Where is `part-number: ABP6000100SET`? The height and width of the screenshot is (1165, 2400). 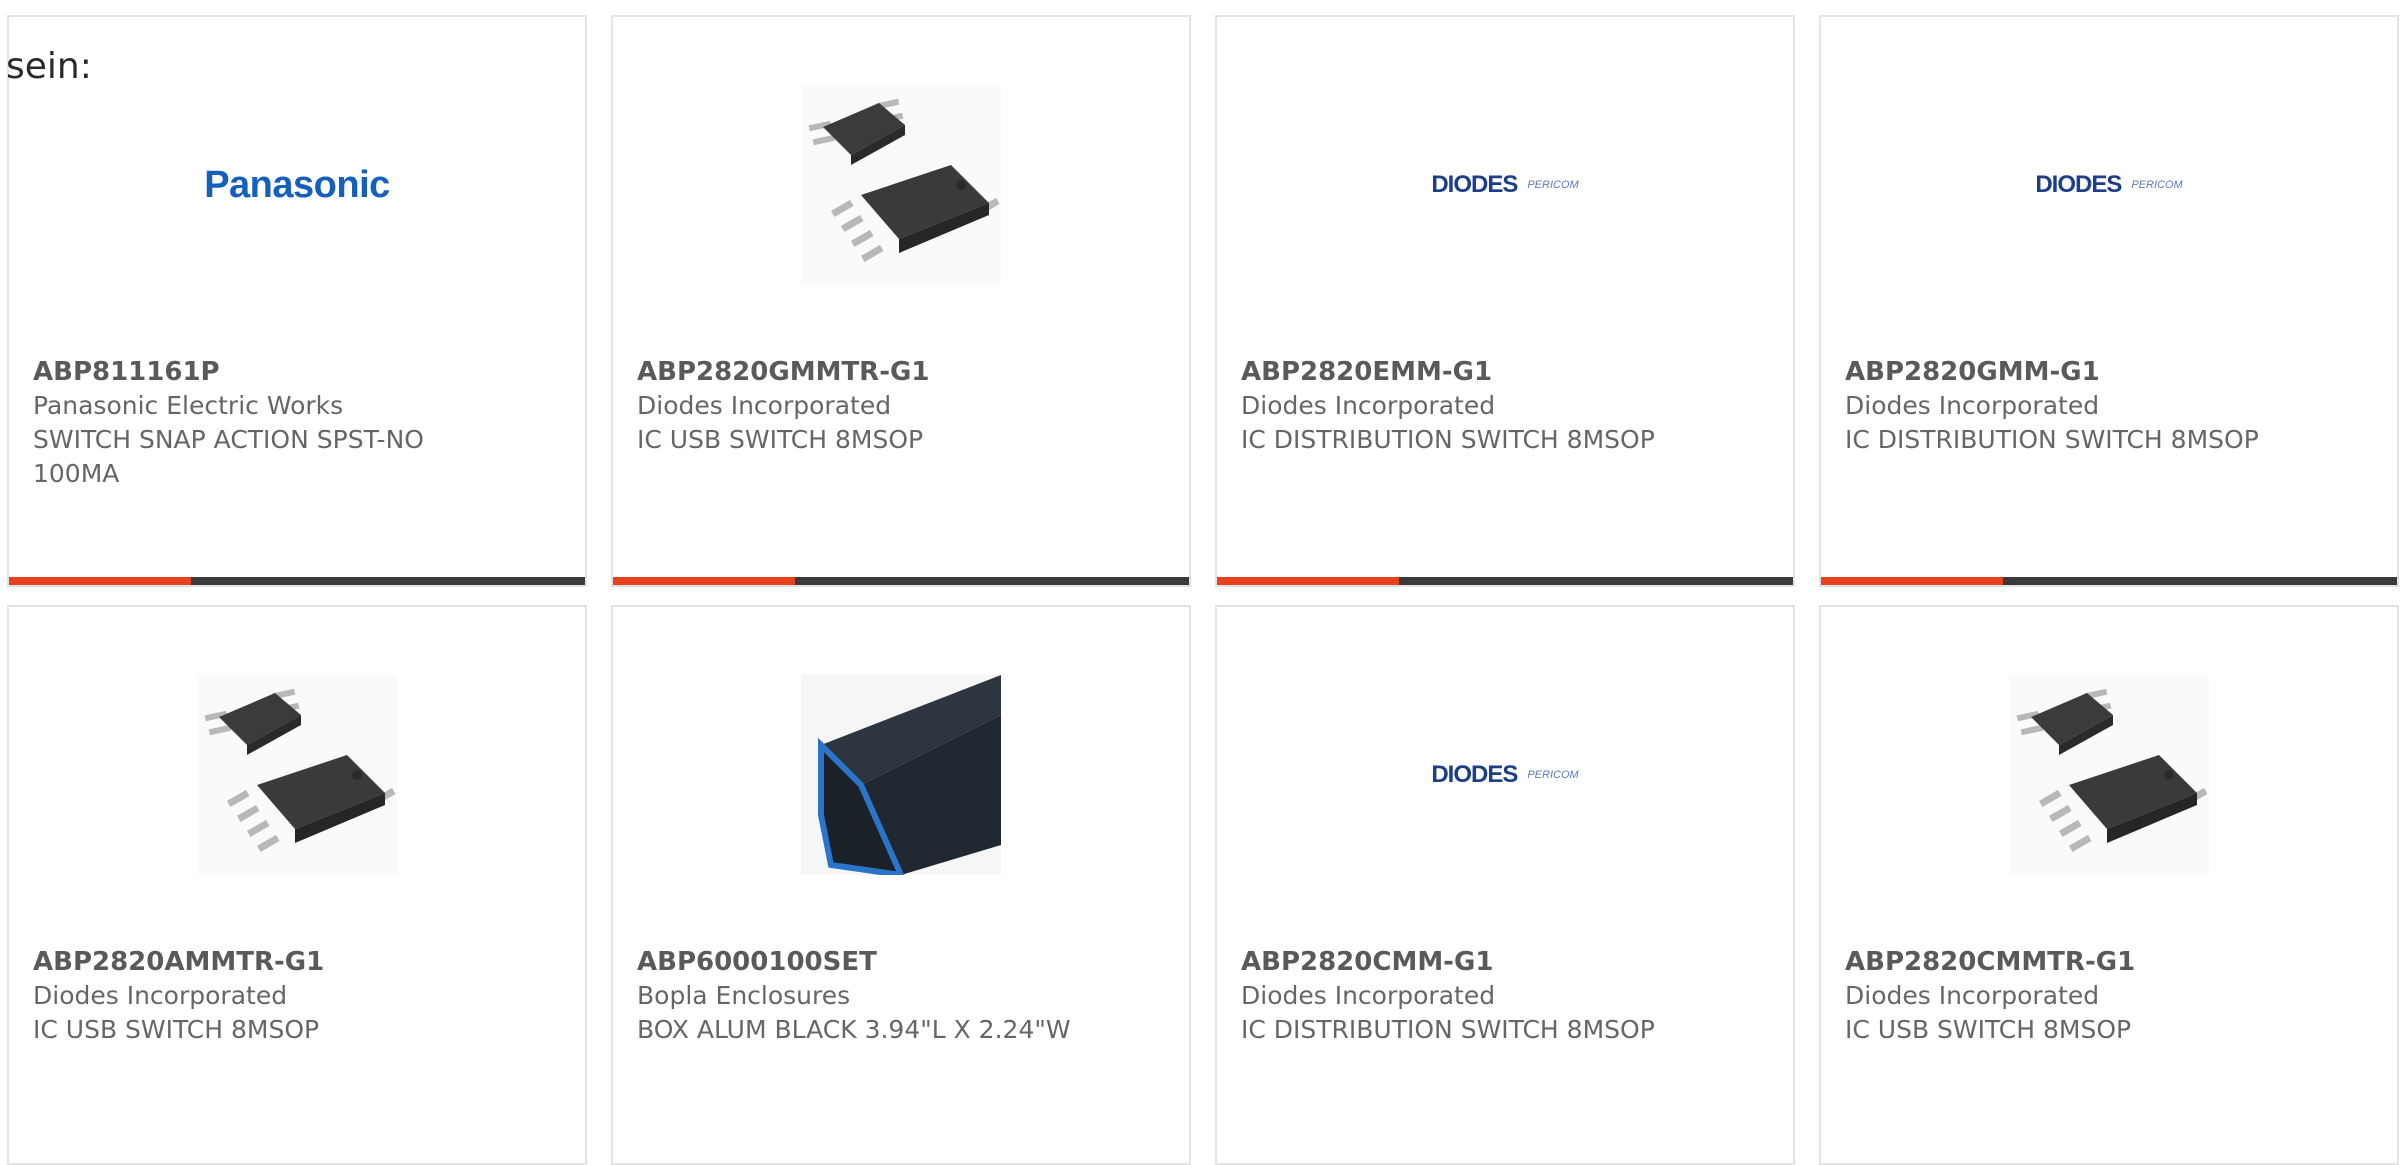
part-number: ABP6000100SET is located at coordinates (857, 962).